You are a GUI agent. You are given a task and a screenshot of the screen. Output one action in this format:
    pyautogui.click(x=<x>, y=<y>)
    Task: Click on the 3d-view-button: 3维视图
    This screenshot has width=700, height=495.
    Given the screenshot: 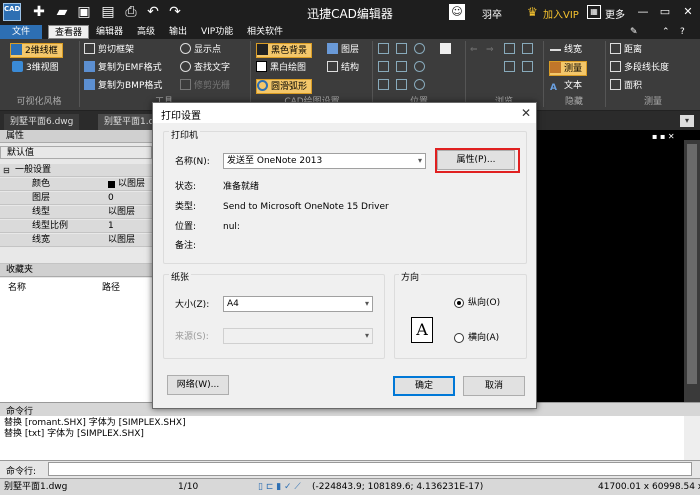 What is the action you would take?
    pyautogui.click(x=35, y=68)
    